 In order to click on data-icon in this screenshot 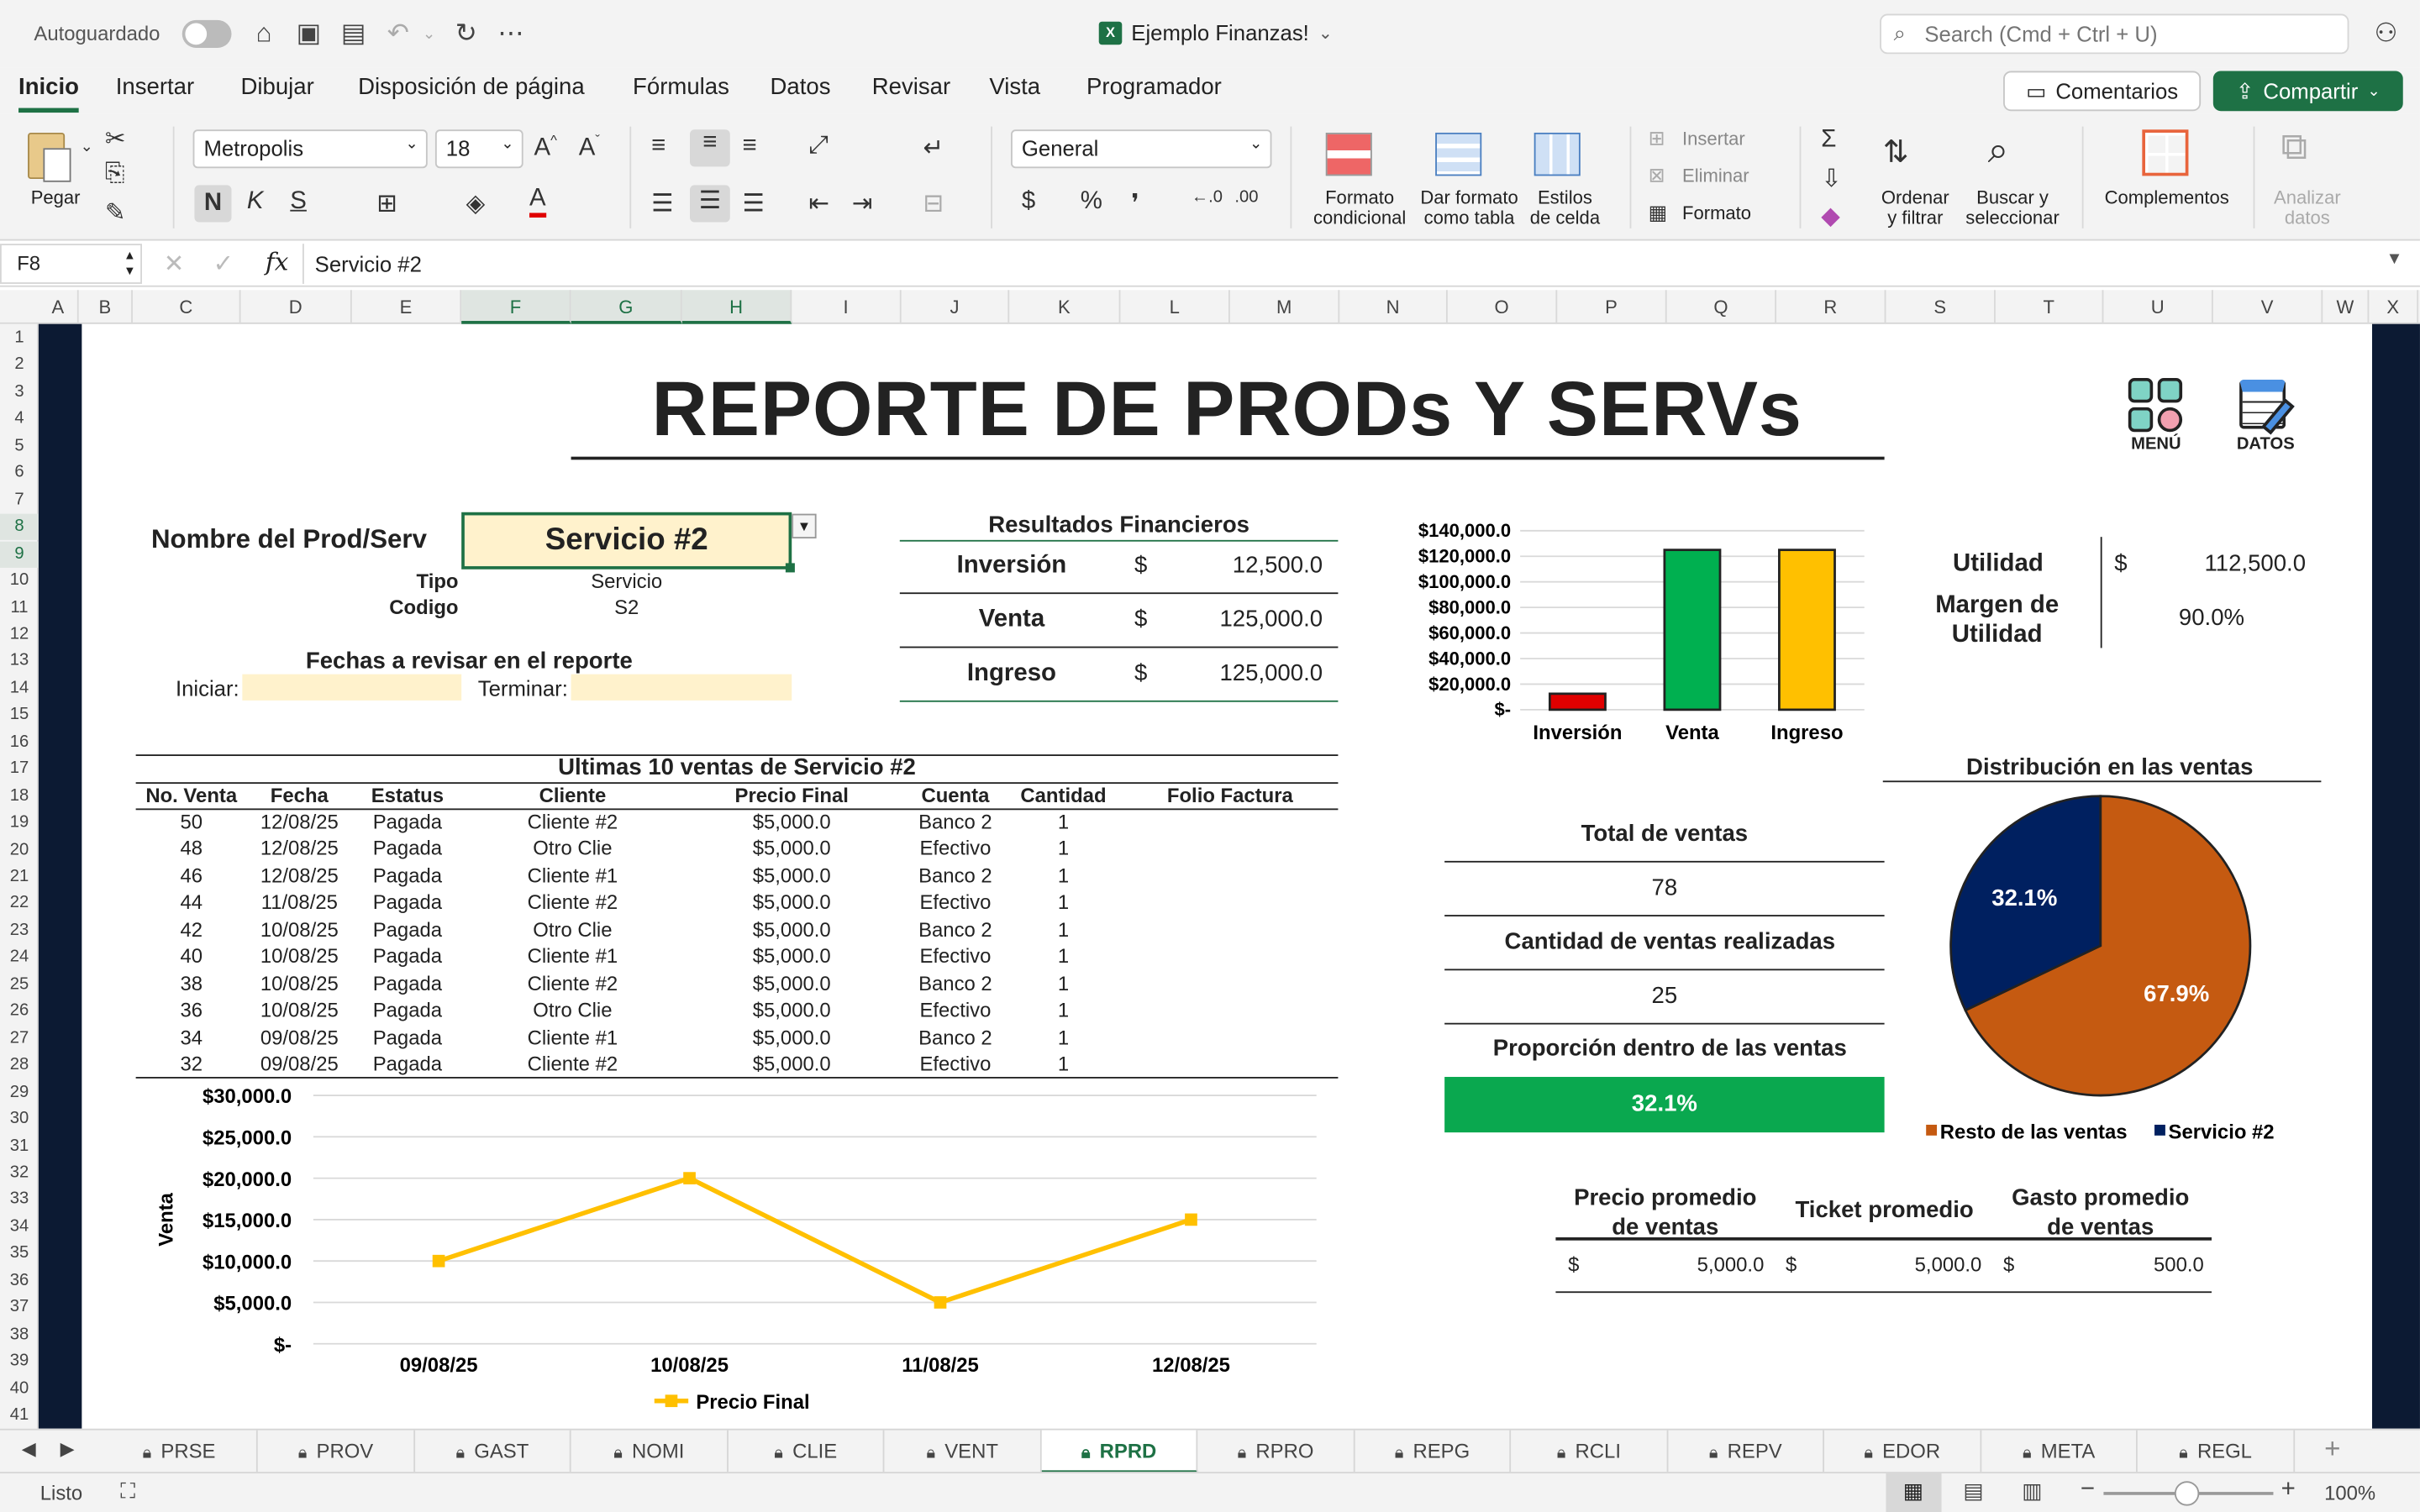, I will do `click(2267, 405)`.